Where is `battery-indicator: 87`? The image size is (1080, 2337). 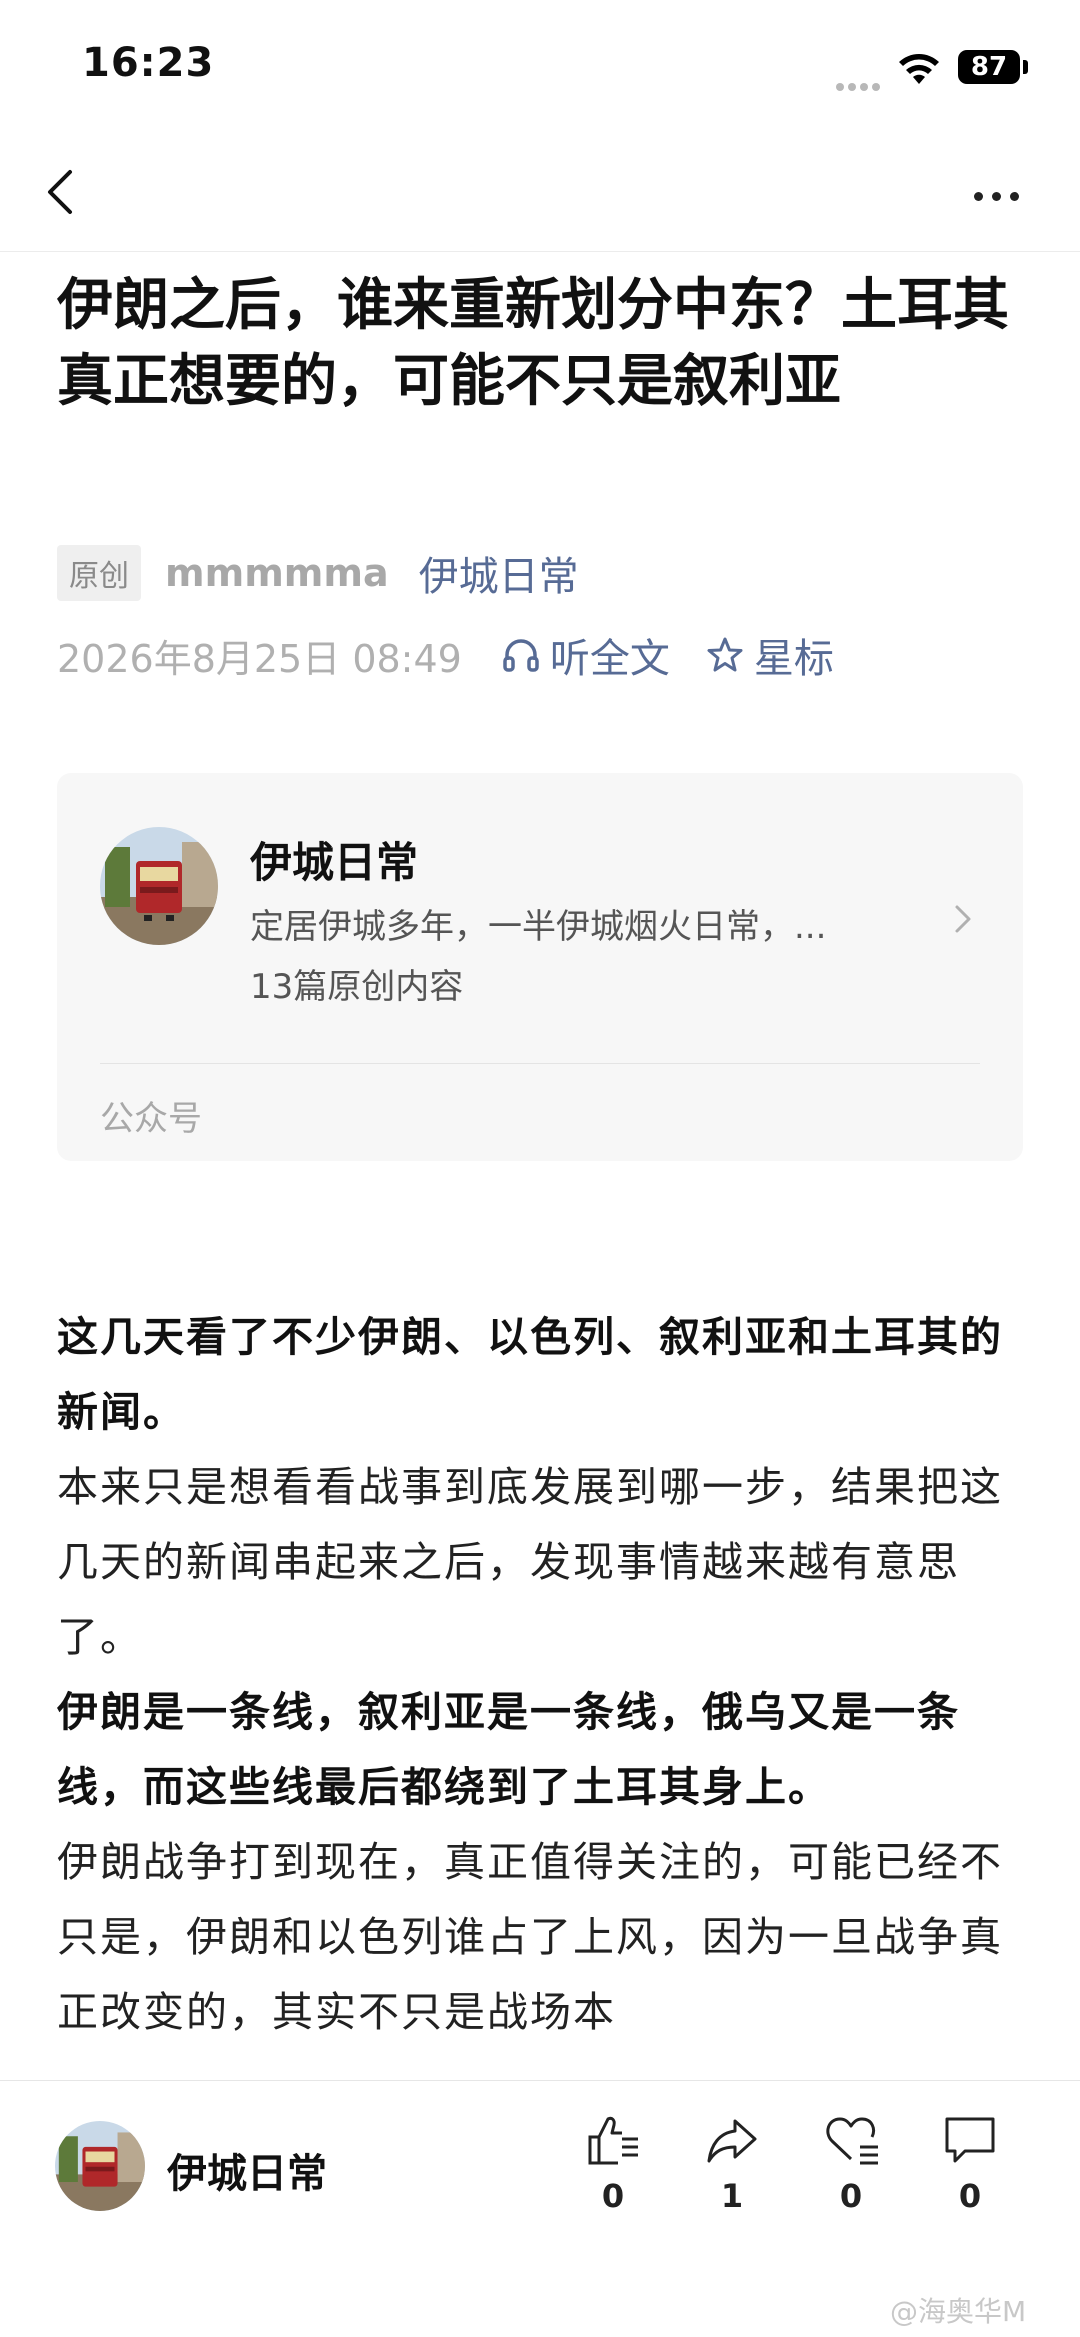 battery-indicator: 87 is located at coordinates (989, 67).